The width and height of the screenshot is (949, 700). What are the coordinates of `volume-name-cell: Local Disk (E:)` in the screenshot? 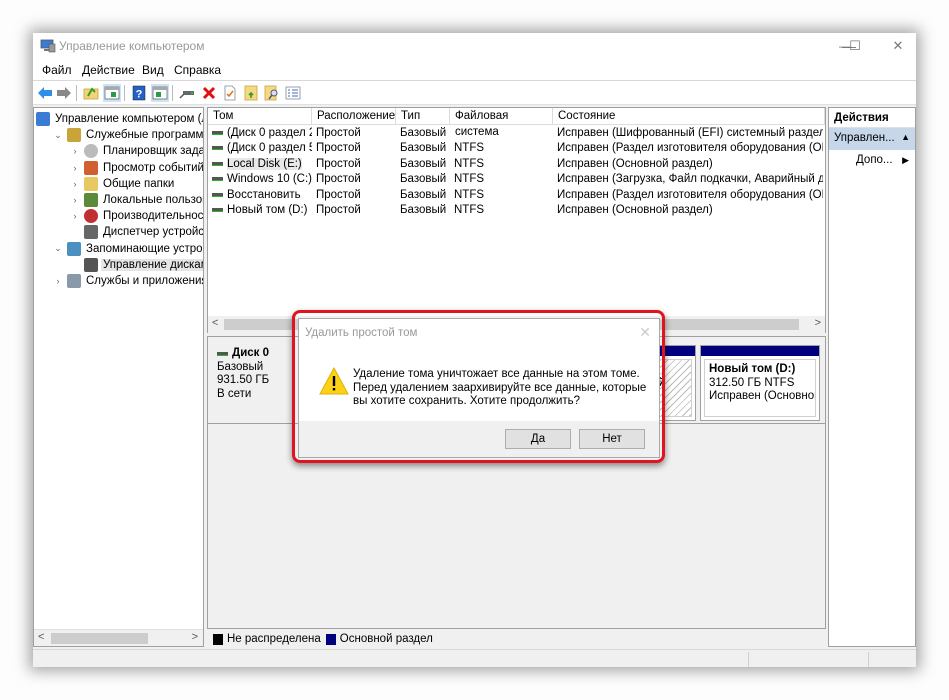 It's located at (262, 164).